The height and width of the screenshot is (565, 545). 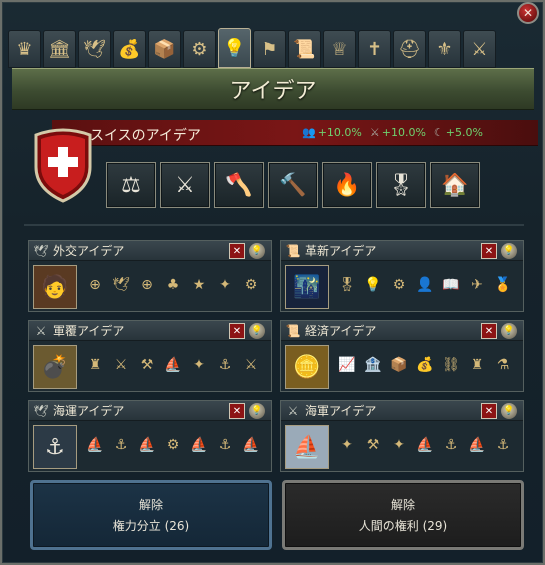 I want to click on modifier-morale: ☾ +5.0%, so click(x=458, y=132).